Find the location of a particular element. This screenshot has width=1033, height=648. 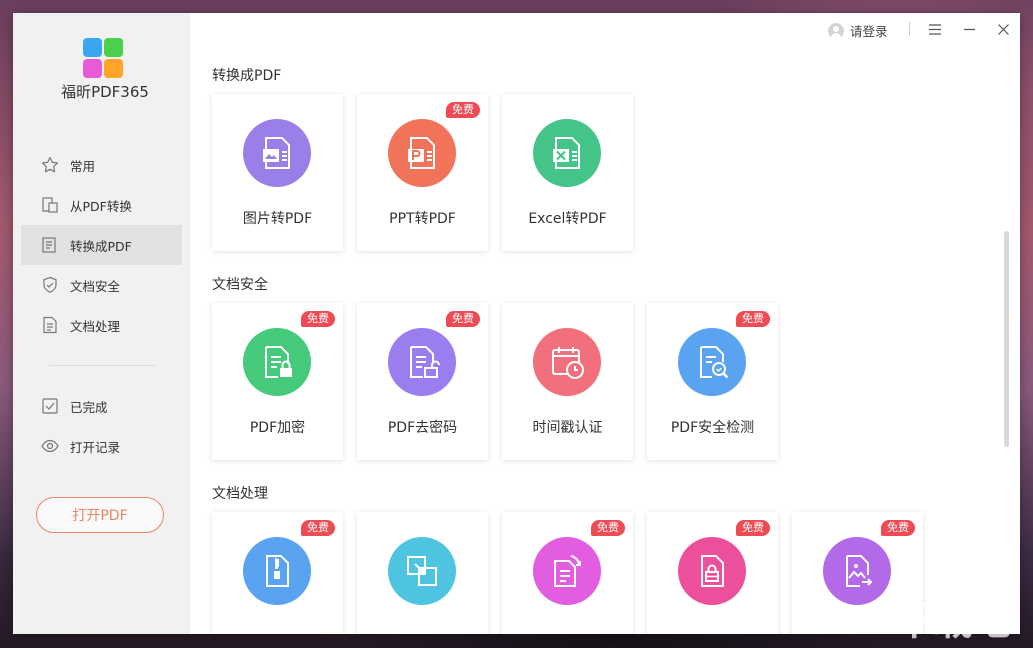

tool-card-image-to-pdf: 图片转PDF is located at coordinates (277, 172).